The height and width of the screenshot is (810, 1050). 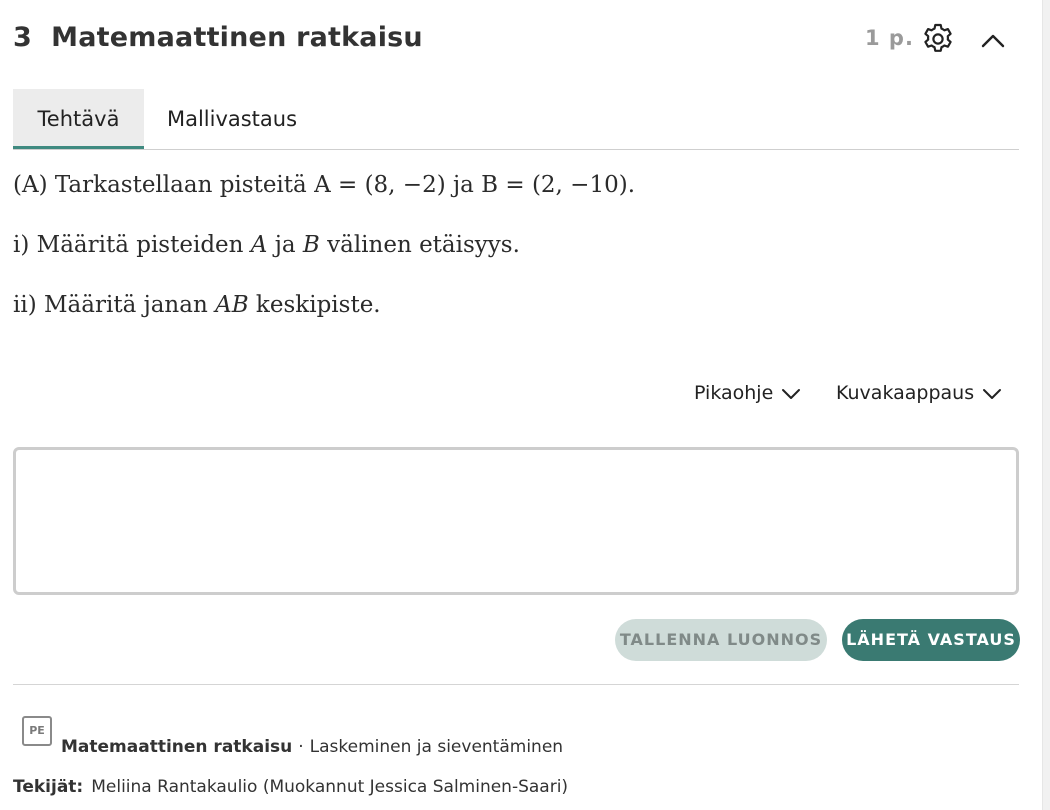 What do you see at coordinates (114, 305) in the screenshot?
I see `question-text: ii) Määritä janan` at bounding box center [114, 305].